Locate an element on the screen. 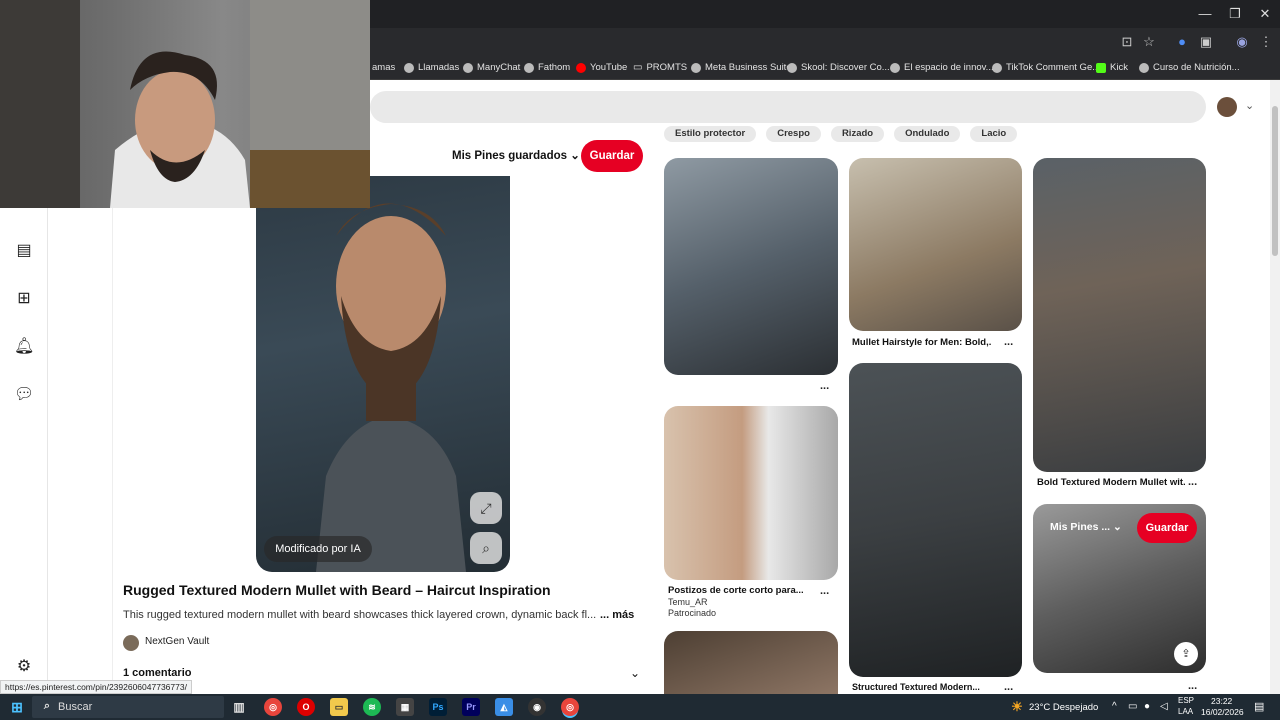  bookmark-partial: amas is located at coordinates (383, 67).